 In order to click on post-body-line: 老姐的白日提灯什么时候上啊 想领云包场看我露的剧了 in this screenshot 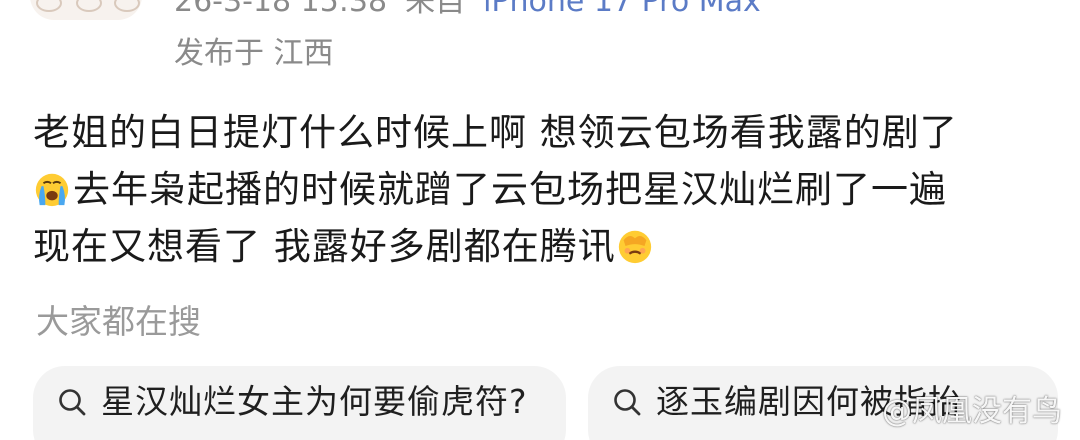, I will do `click(495, 132)`.